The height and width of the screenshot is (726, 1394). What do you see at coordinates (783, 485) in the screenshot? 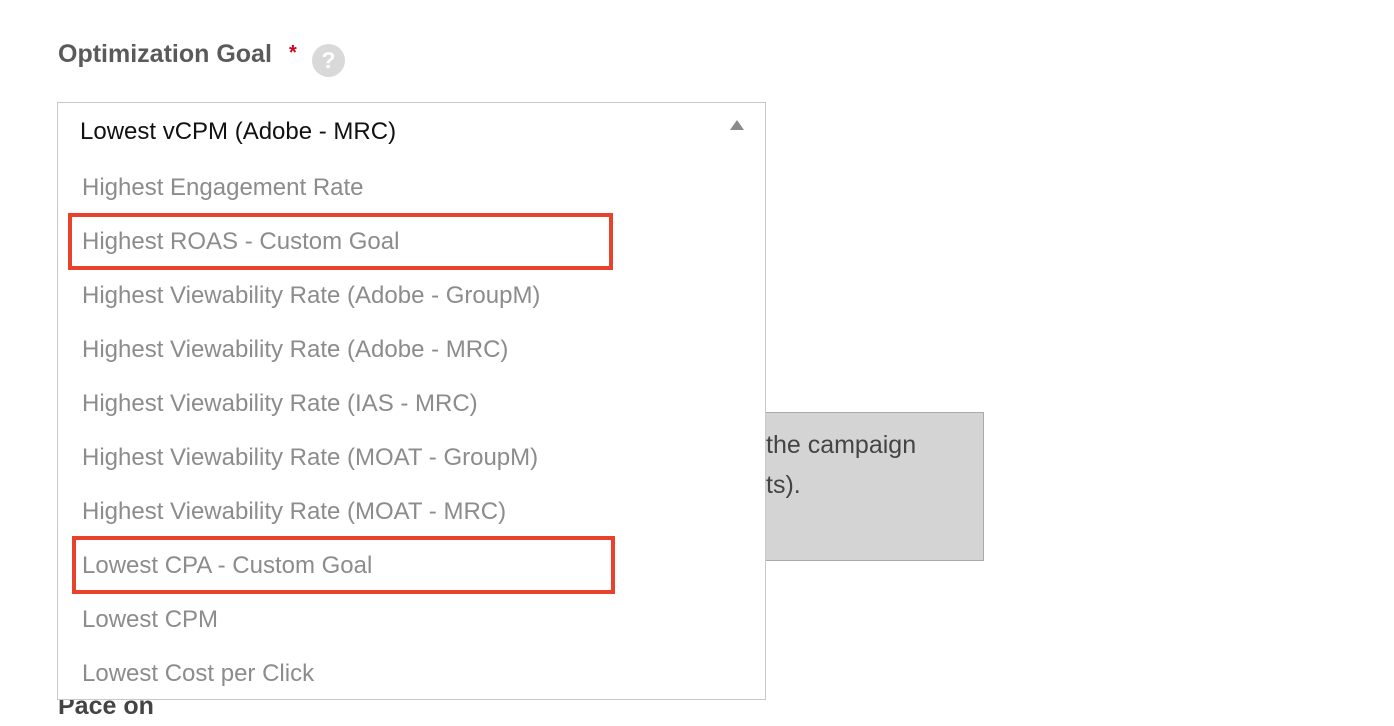
I see `info-text-line: ts).` at bounding box center [783, 485].